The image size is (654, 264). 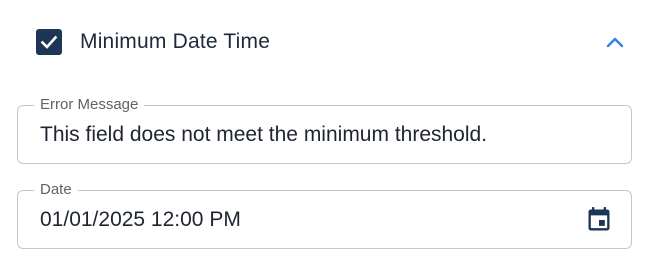 I want to click on date-input: 01/01/2025 12:00 PM, so click(x=140, y=220).